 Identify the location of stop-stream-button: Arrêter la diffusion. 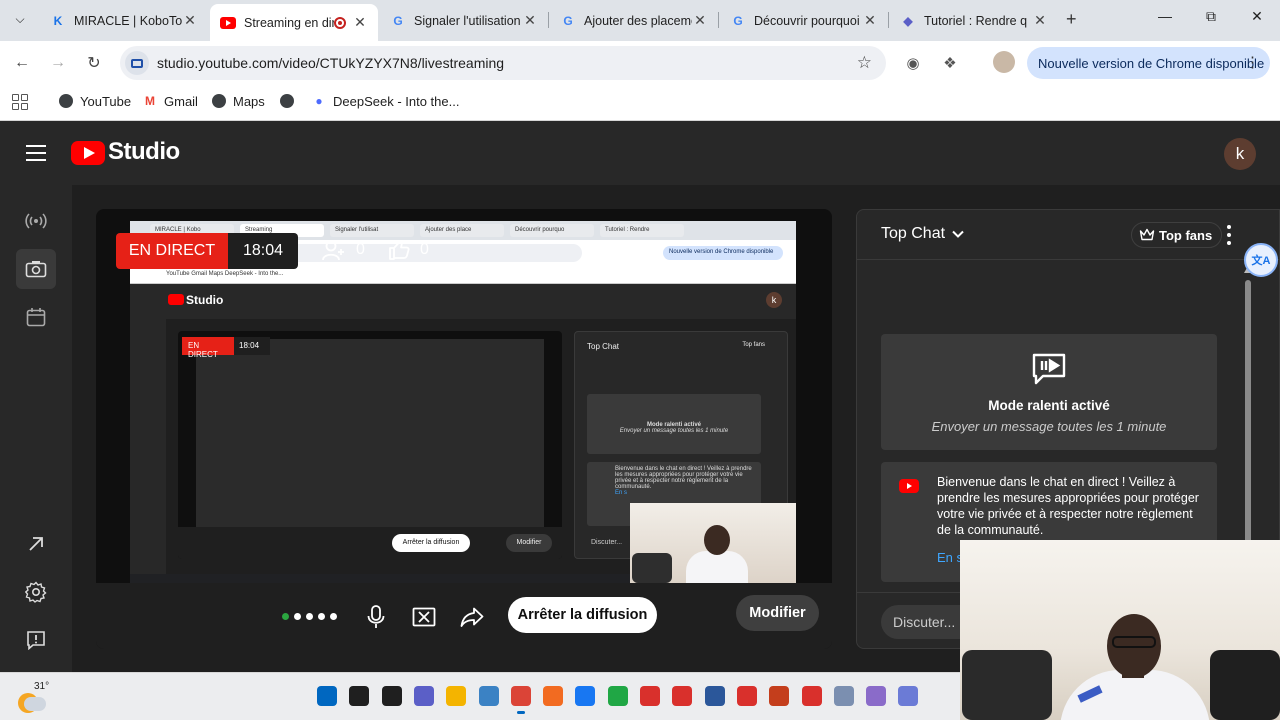
(582, 615).